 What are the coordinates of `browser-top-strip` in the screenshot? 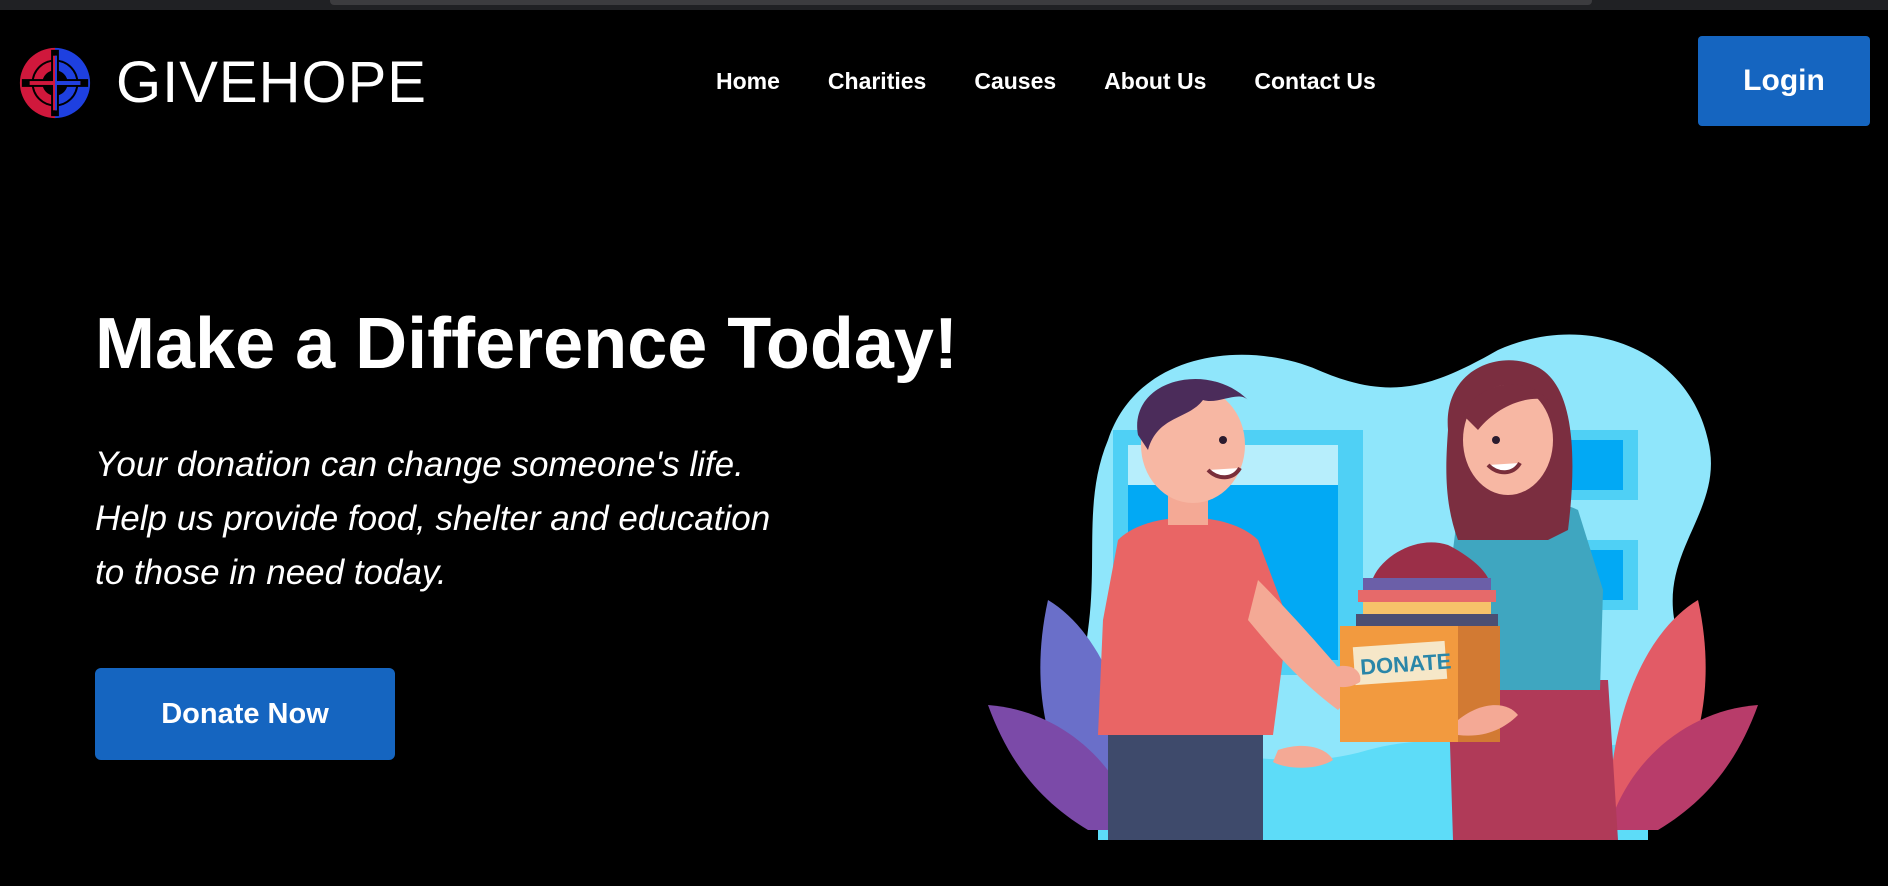 It's located at (944, 5).